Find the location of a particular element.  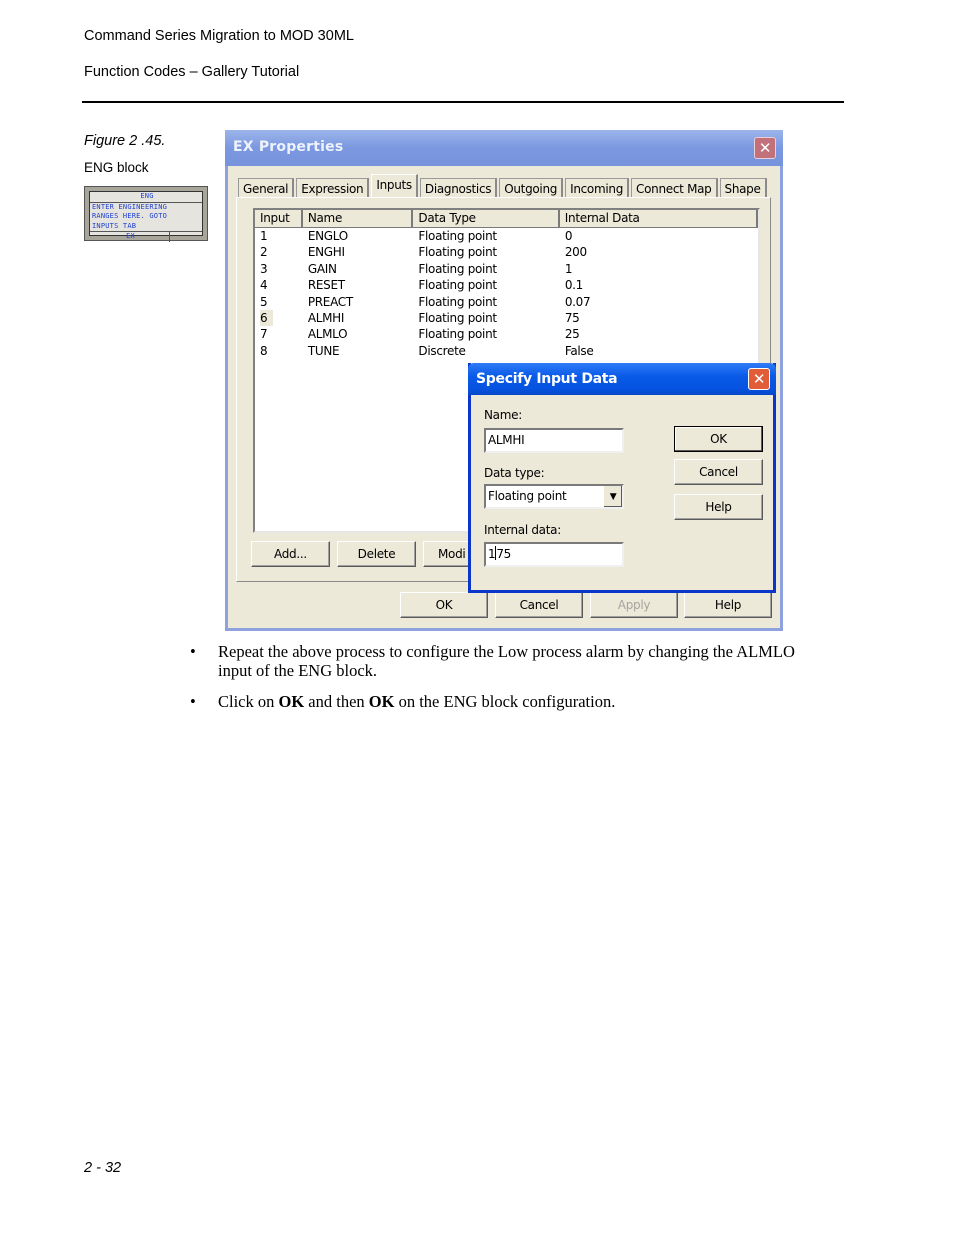

cell-data-type: Discrete is located at coordinates (442, 350).